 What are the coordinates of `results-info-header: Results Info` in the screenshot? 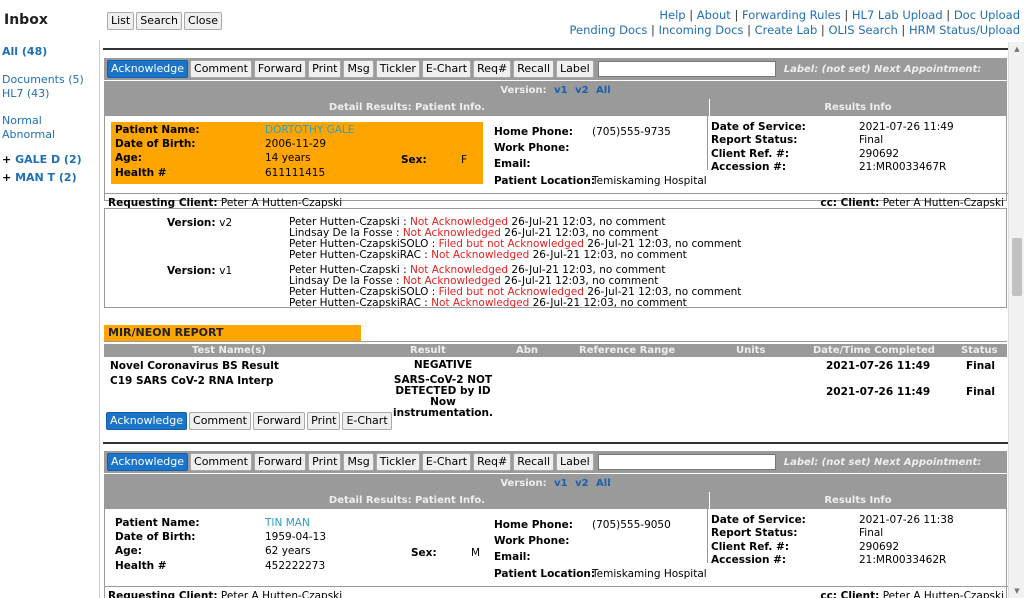 It's located at (858, 107).